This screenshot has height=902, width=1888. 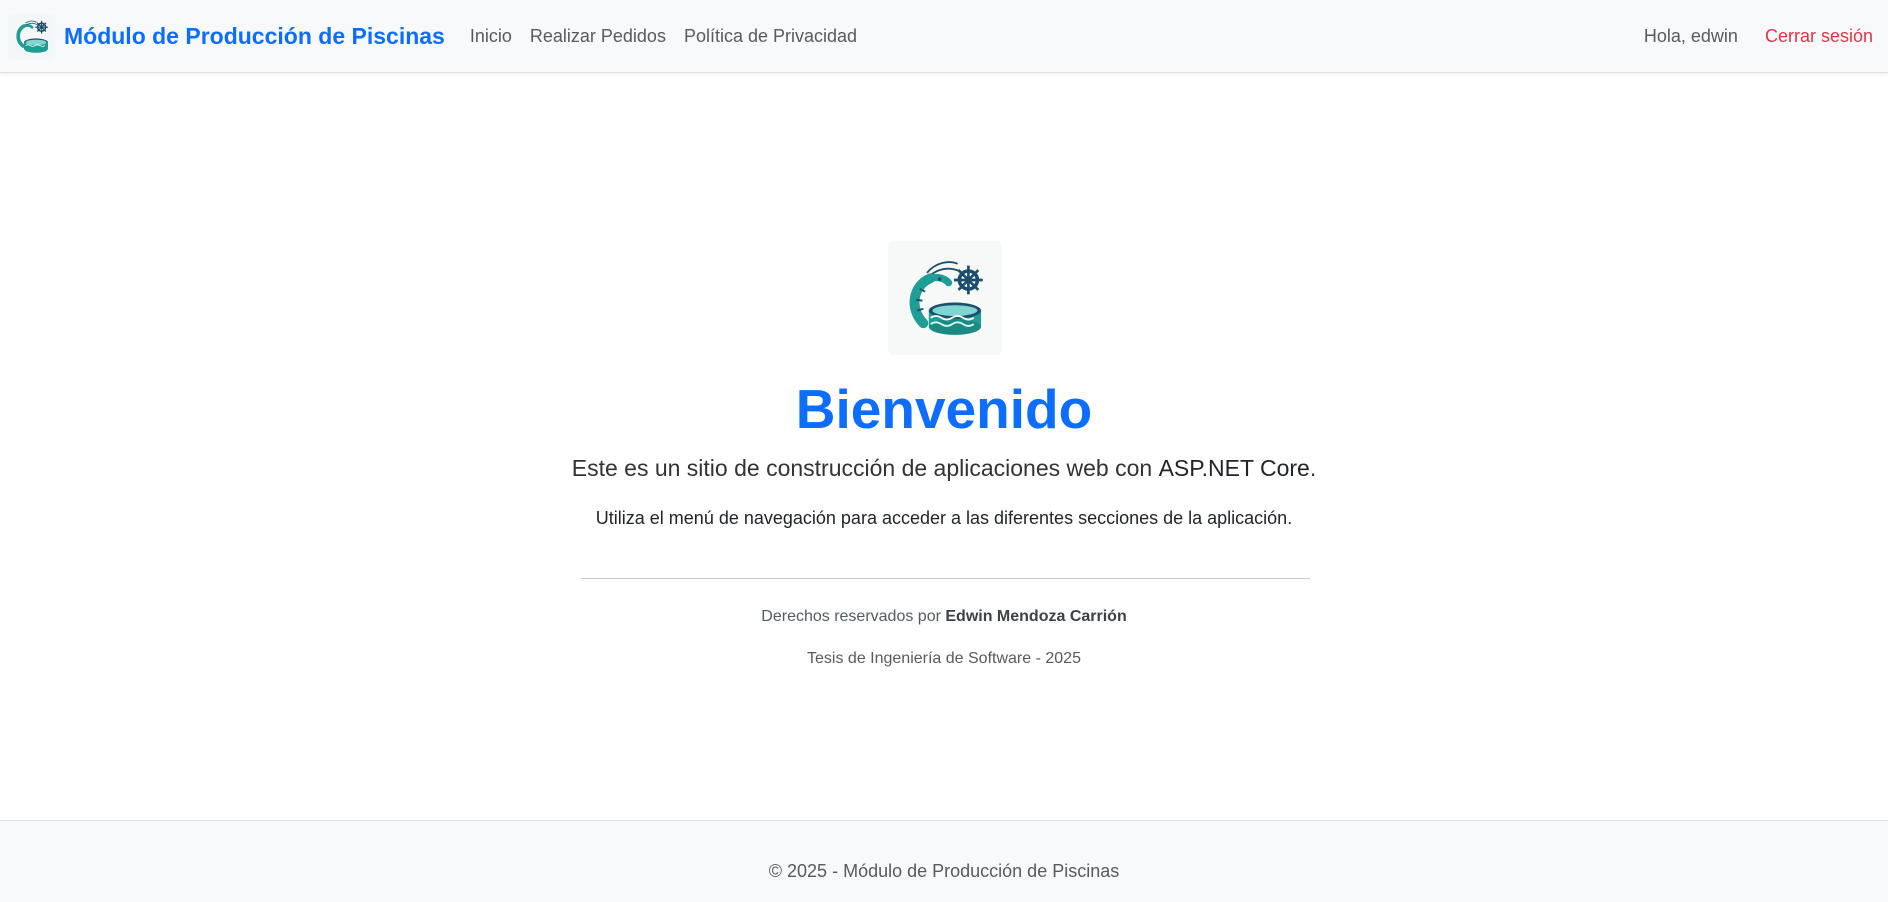 I want to click on nav-link-inicio: Inicio, so click(x=491, y=36).